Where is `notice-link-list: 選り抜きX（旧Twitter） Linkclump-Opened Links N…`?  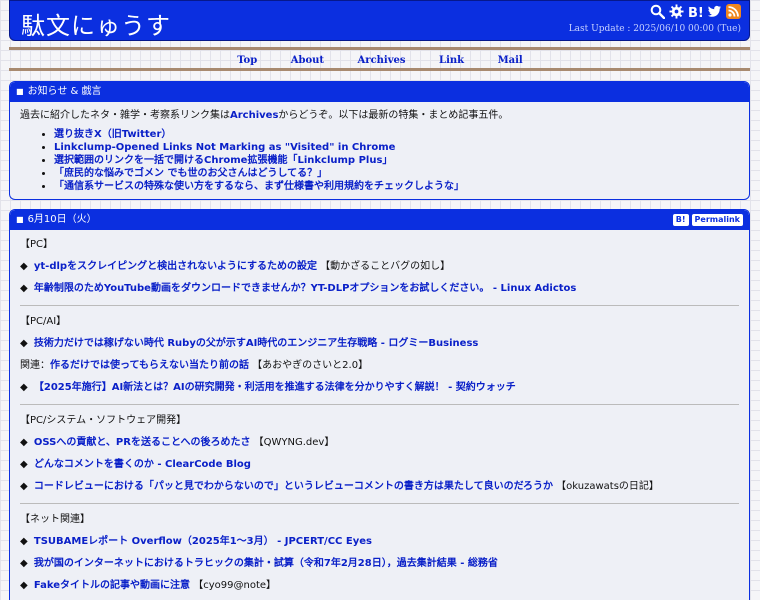 notice-link-list: 選り抜きX（旧Twitter） Linkclump-Opened Links N… is located at coordinates (379, 160).